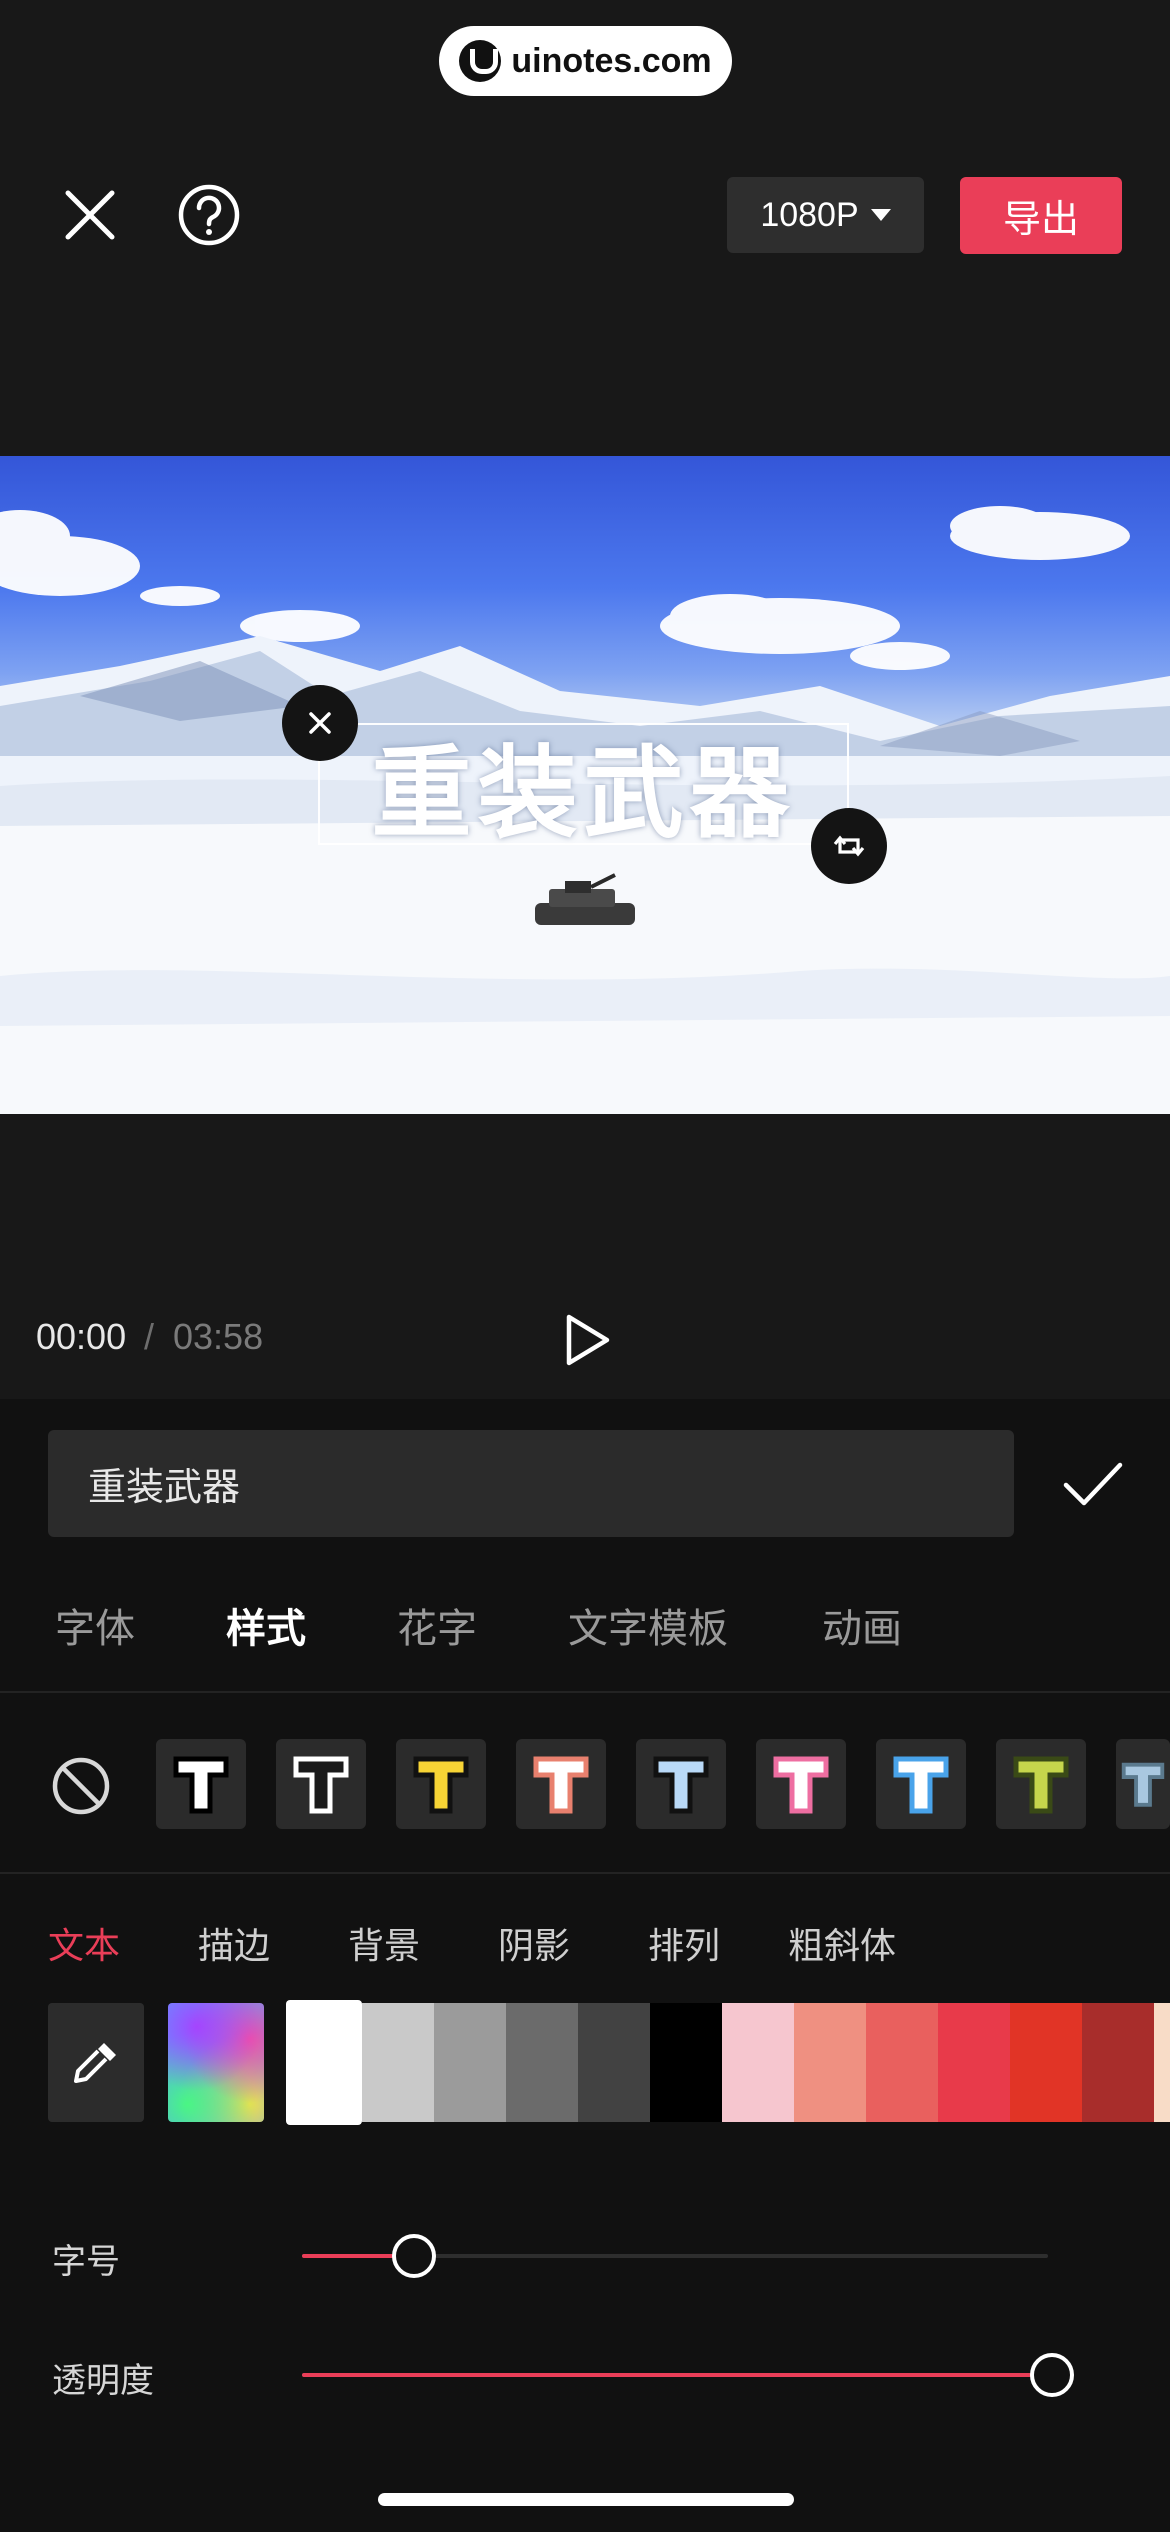 The image size is (1170, 2532). I want to click on subtab-stroke: 描边, so click(234, 1943).